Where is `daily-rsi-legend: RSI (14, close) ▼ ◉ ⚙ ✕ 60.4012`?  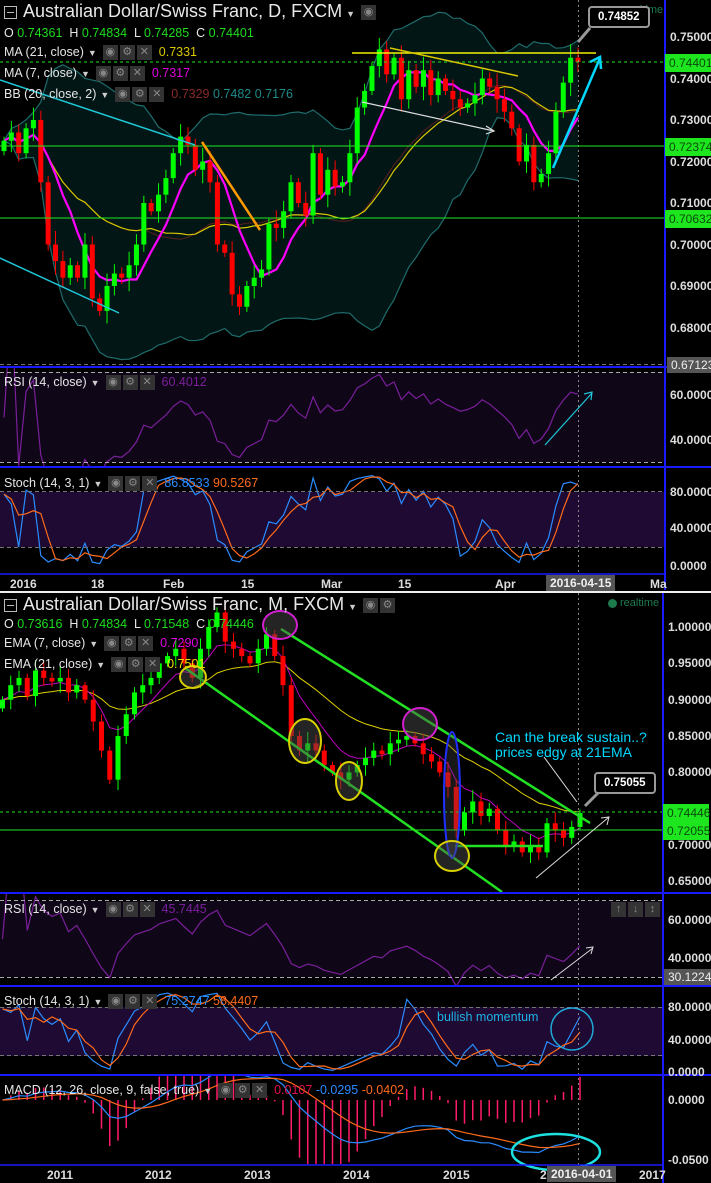
daily-rsi-legend: RSI (14, close) ▼ ◉ ⚙ ✕ 60.4012 is located at coordinates (105, 383).